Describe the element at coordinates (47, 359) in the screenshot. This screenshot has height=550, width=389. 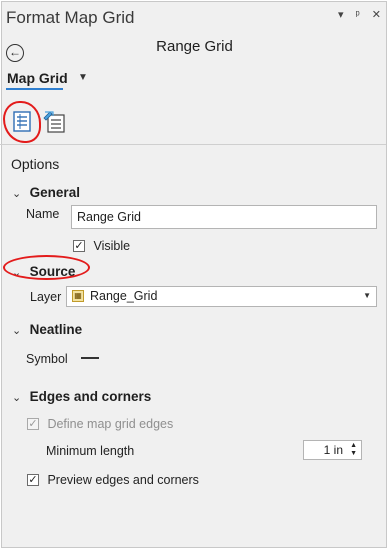
I see `symbol-label: Symbol` at that location.